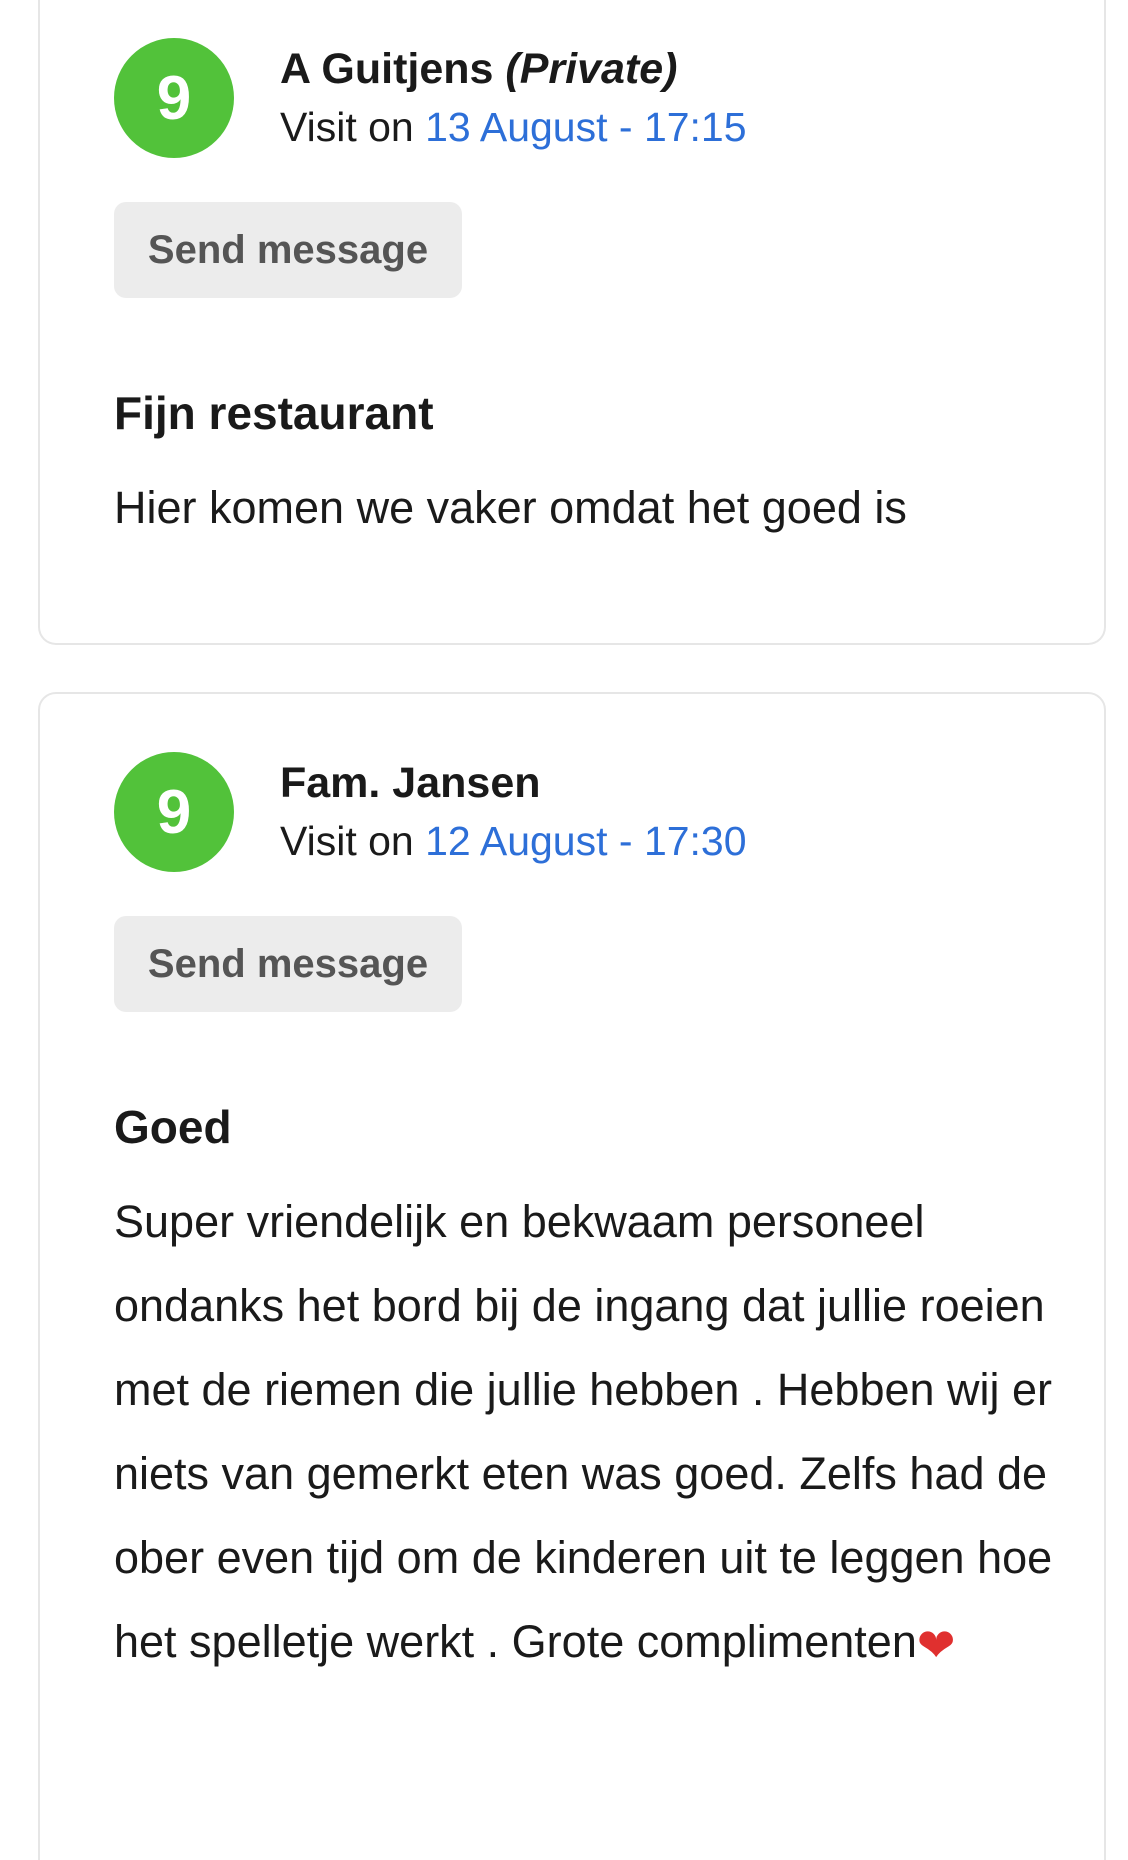 This screenshot has height=1860, width=1128. What do you see at coordinates (936, 1645) in the screenshot?
I see `heart-icon: ❤` at bounding box center [936, 1645].